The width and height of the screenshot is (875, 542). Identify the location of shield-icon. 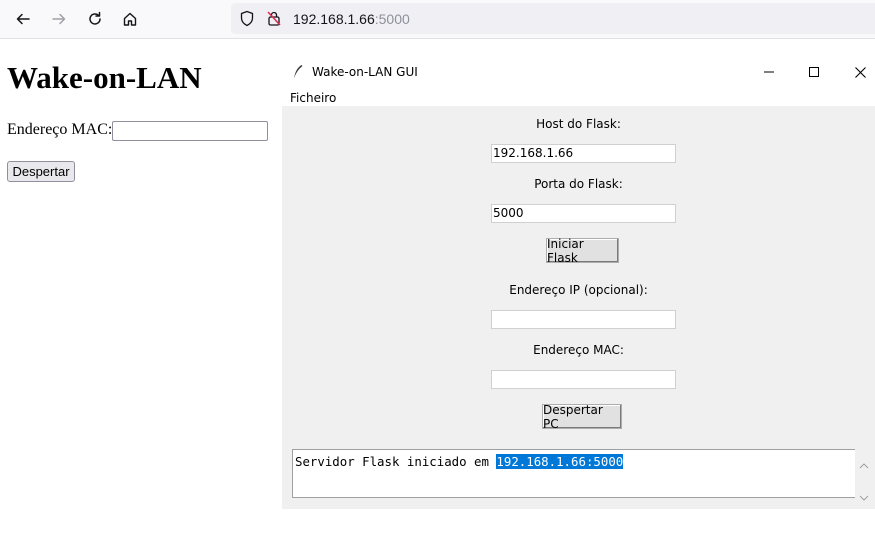
(247, 20).